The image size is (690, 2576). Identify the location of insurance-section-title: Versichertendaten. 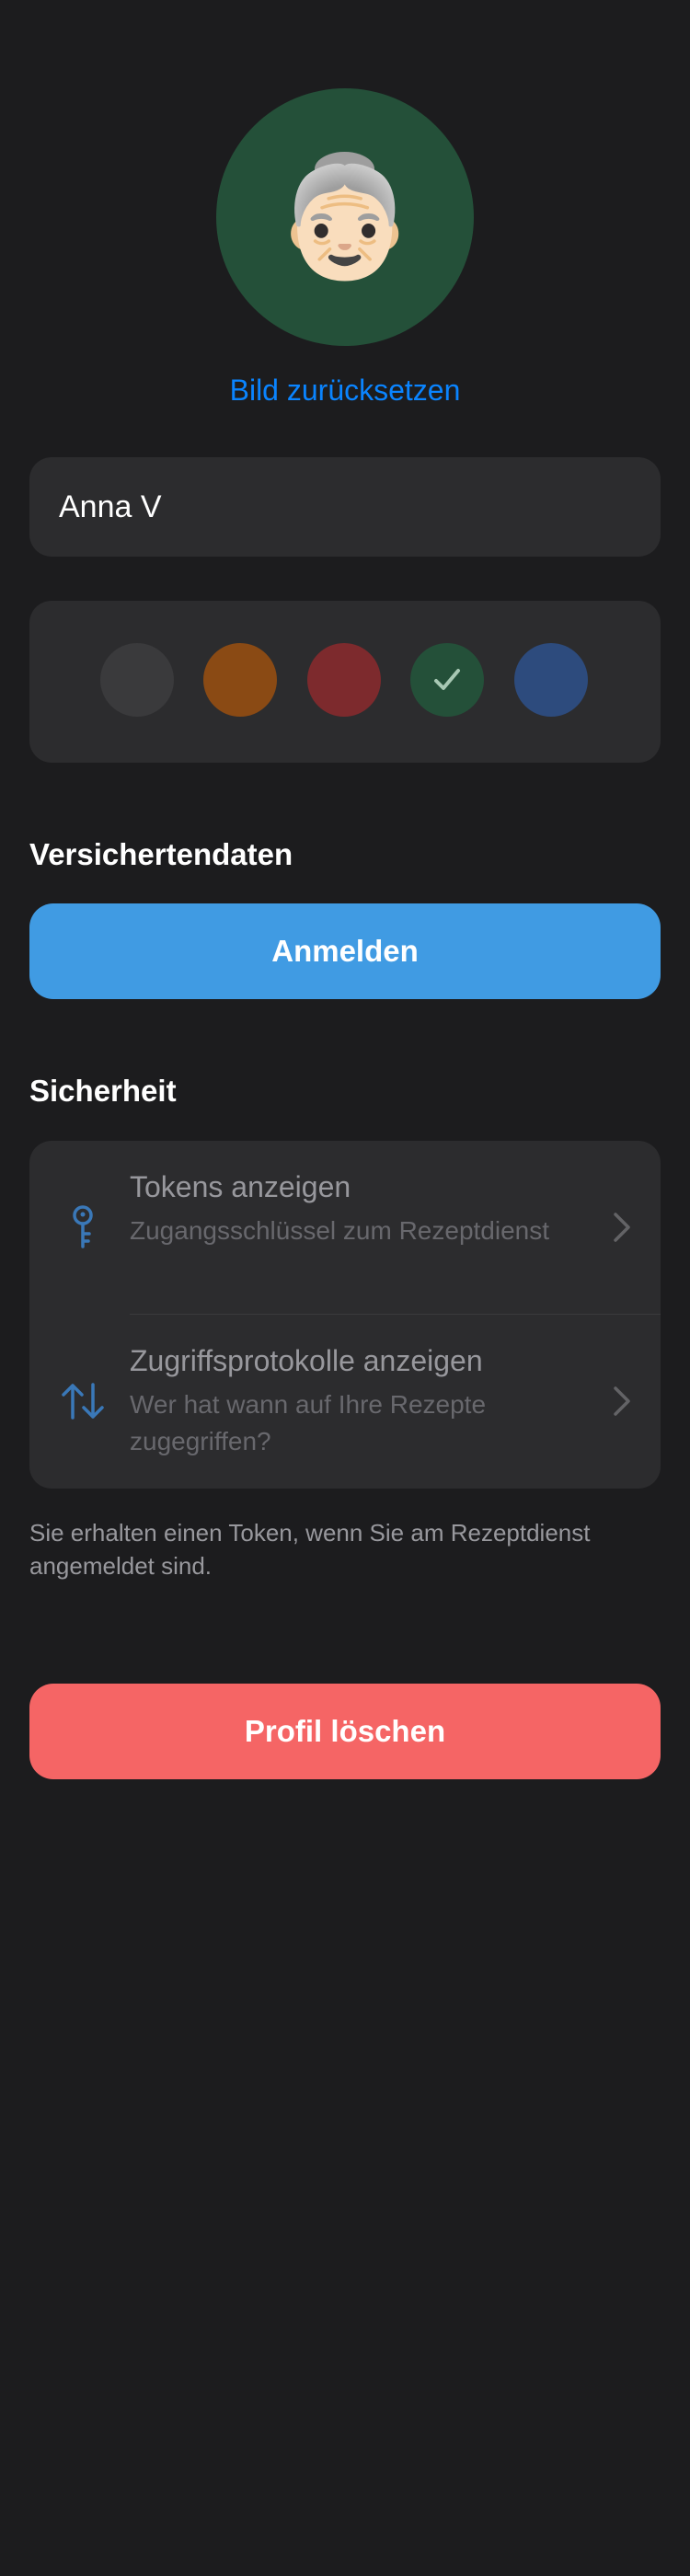
(161, 854).